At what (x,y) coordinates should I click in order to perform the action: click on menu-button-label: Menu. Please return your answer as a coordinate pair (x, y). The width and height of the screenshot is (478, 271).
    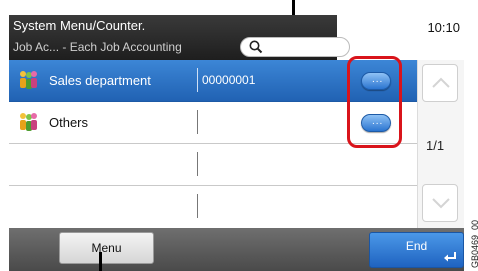
    Looking at the image, I should click on (106, 248).